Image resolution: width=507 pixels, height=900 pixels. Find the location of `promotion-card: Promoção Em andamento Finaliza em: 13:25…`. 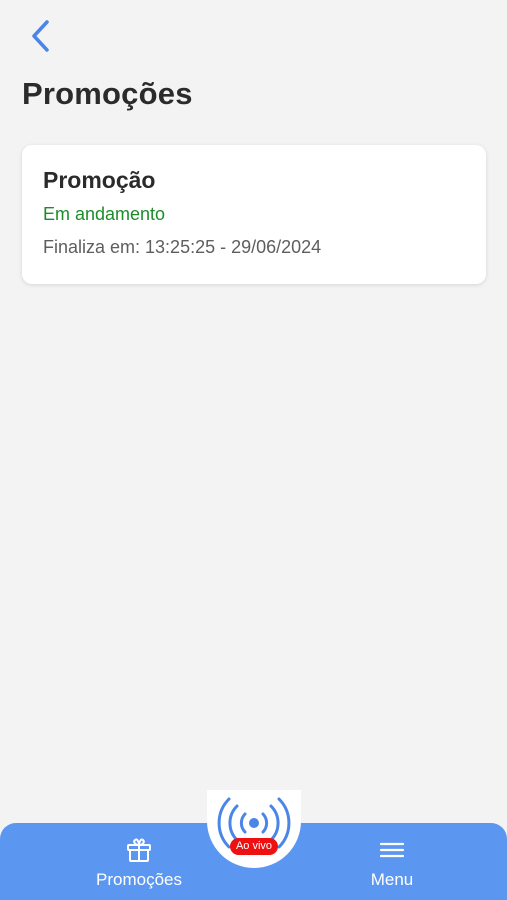

promotion-card: Promoção Em andamento Finaliza em: 13:25… is located at coordinates (254, 214).